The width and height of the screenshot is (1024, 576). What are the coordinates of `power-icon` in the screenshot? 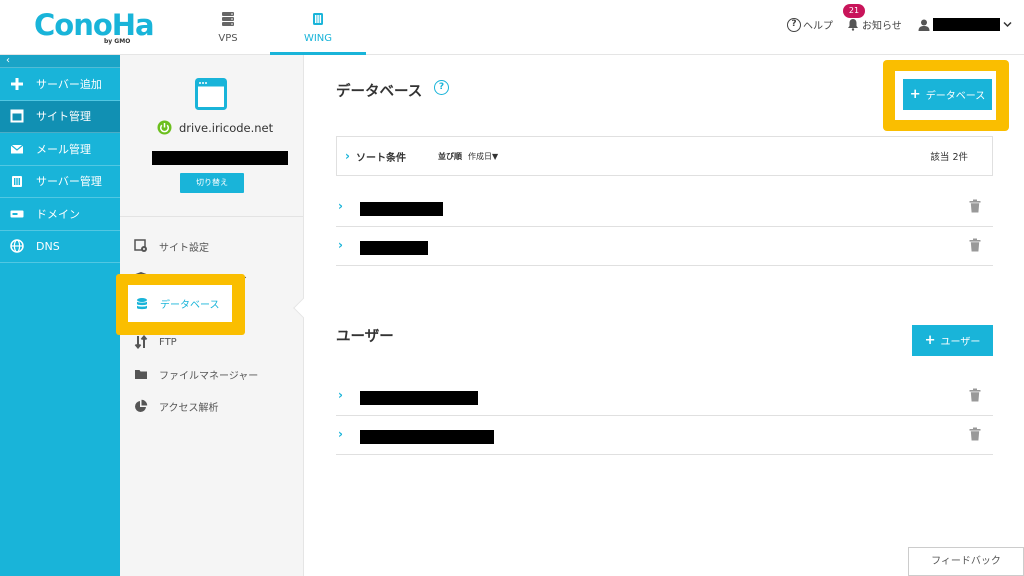 It's located at (164, 127).